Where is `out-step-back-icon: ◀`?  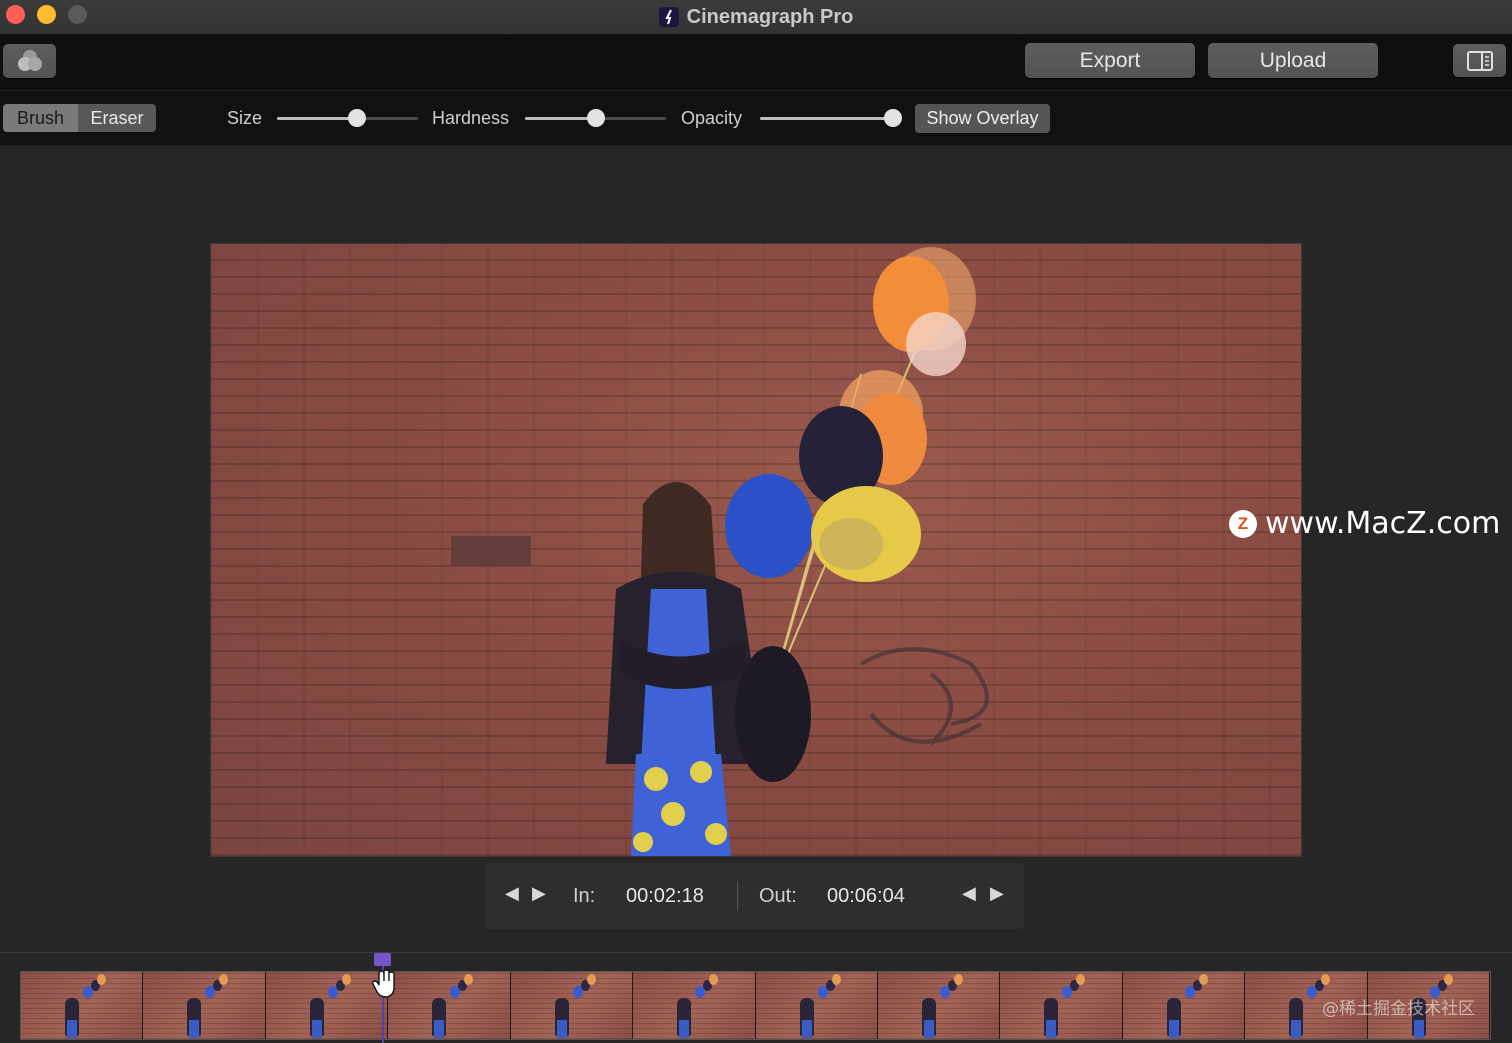 out-step-back-icon: ◀ is located at coordinates (969, 893).